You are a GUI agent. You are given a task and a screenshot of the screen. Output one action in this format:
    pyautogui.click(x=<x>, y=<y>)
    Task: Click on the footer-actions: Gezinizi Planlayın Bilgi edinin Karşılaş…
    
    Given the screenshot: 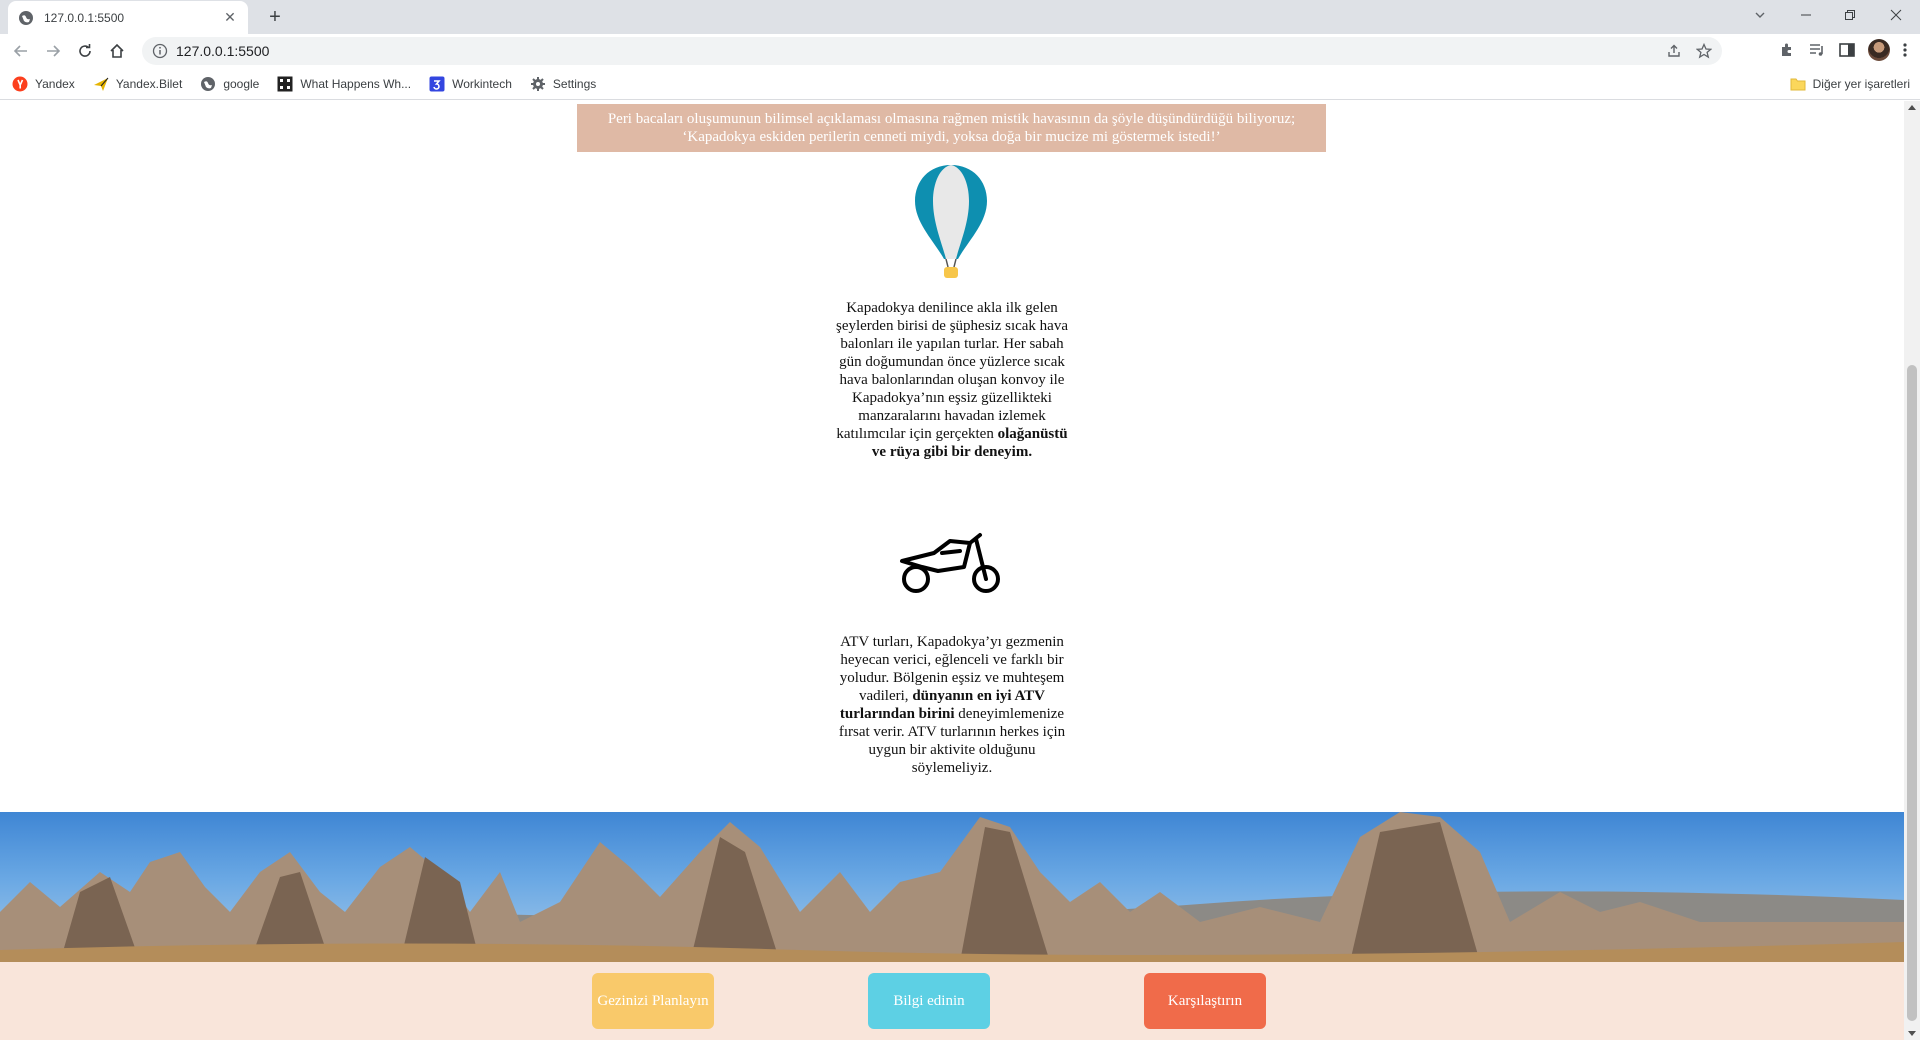 What is the action you would take?
    pyautogui.click(x=952, y=1001)
    